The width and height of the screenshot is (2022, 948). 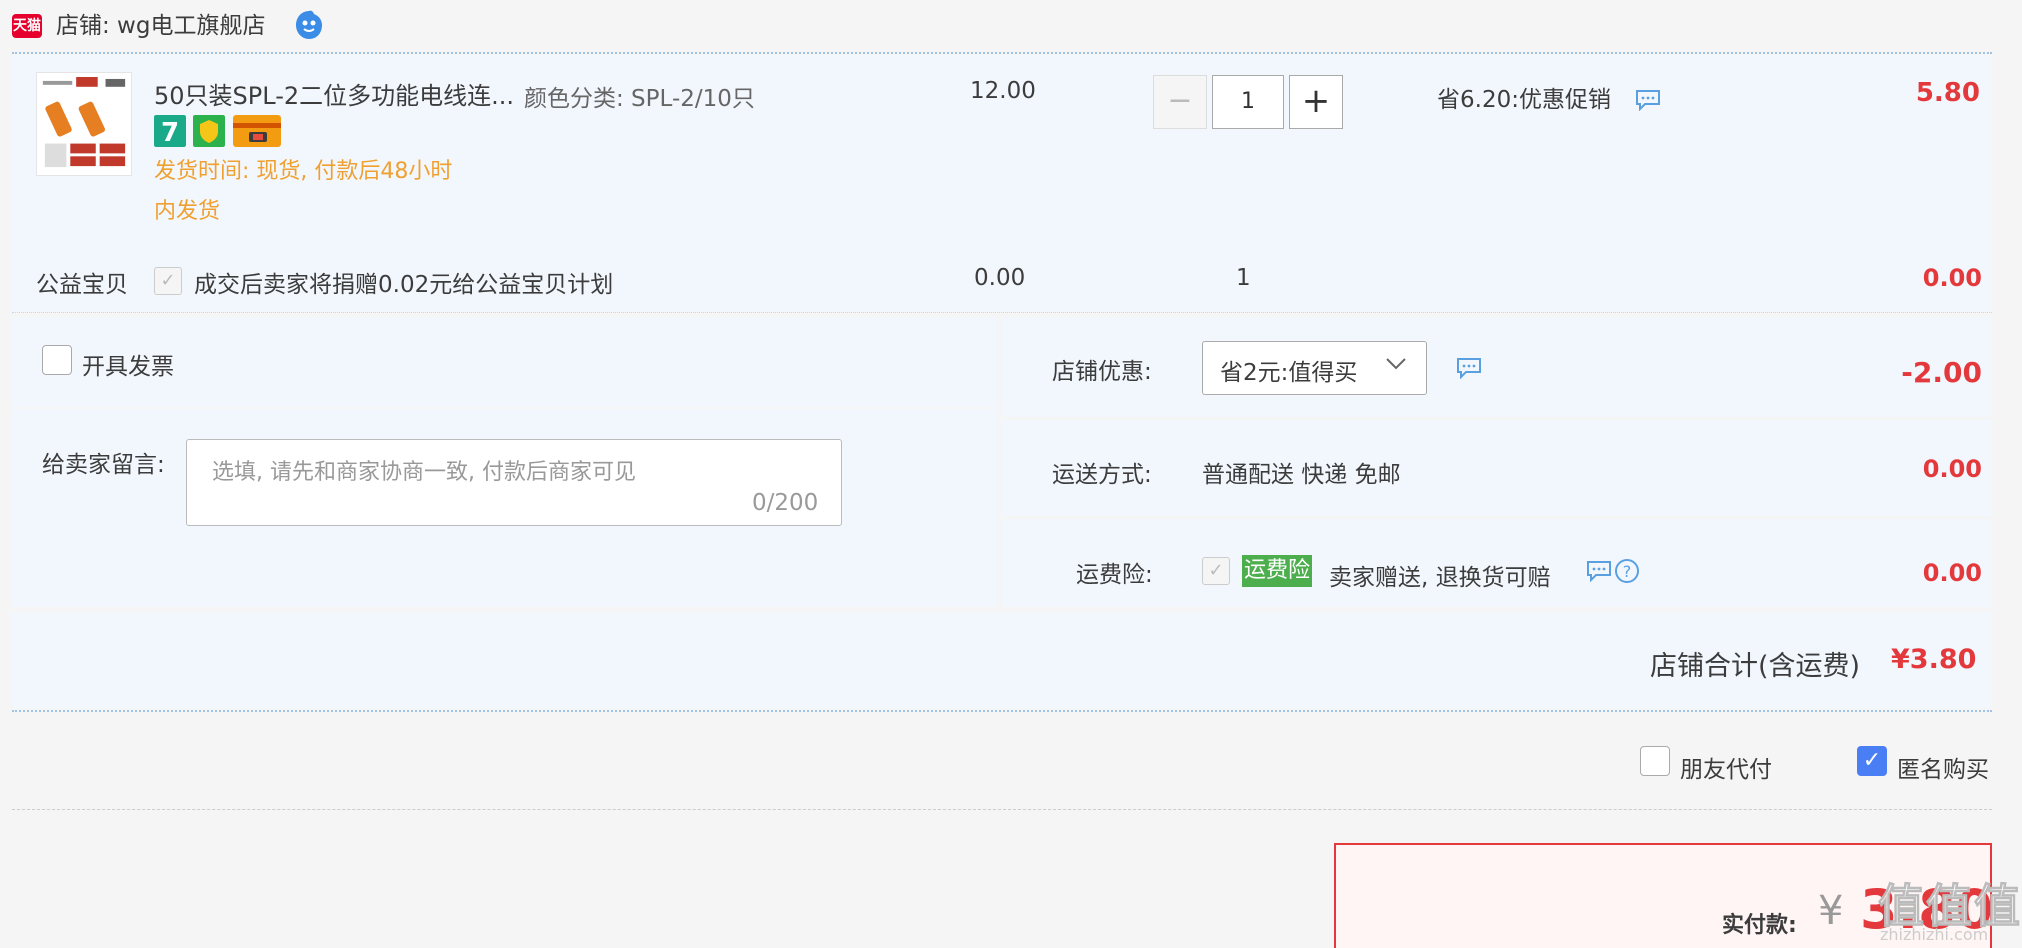 What do you see at coordinates (1248, 102) in the screenshot?
I see `quantity-input: 1` at bounding box center [1248, 102].